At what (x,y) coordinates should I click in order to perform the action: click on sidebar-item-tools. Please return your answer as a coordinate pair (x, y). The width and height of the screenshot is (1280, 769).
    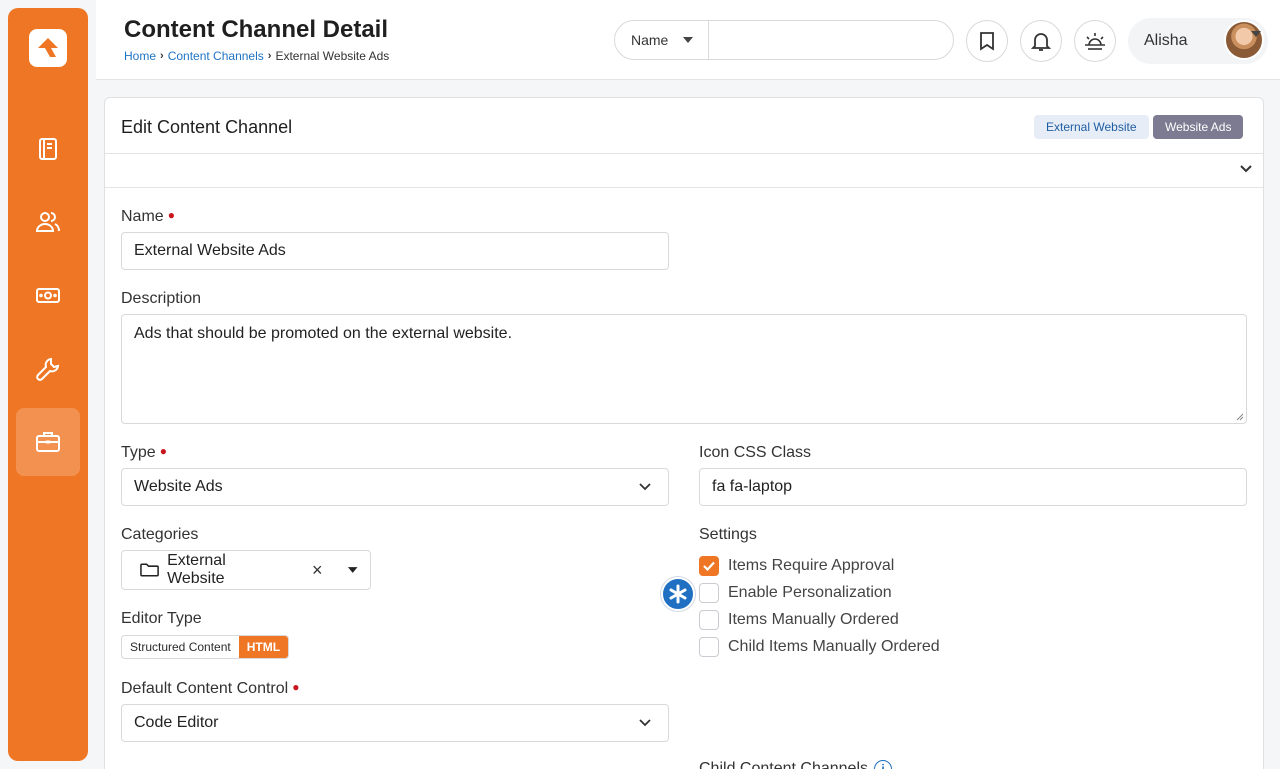
    Looking at the image, I should click on (48, 369).